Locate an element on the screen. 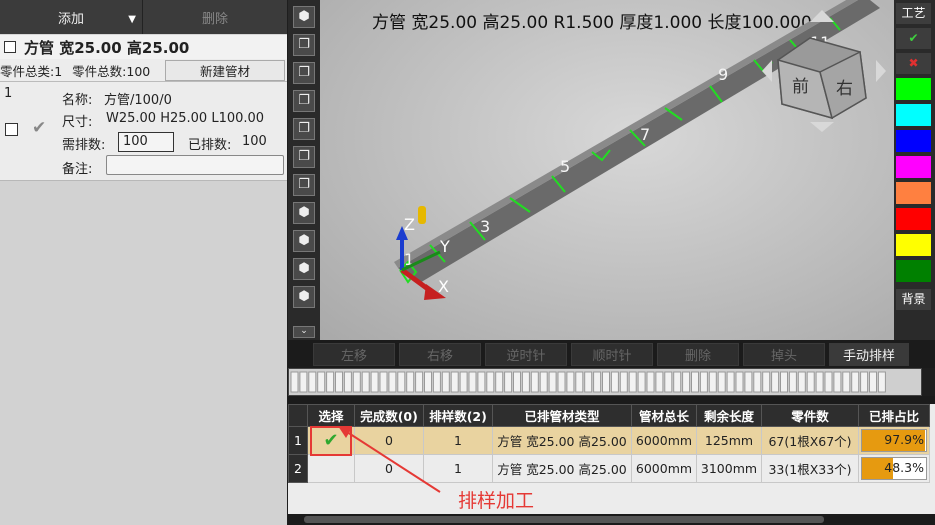 This screenshot has width=935, height=525. delete-button: 删除 is located at coordinates (215, 17).